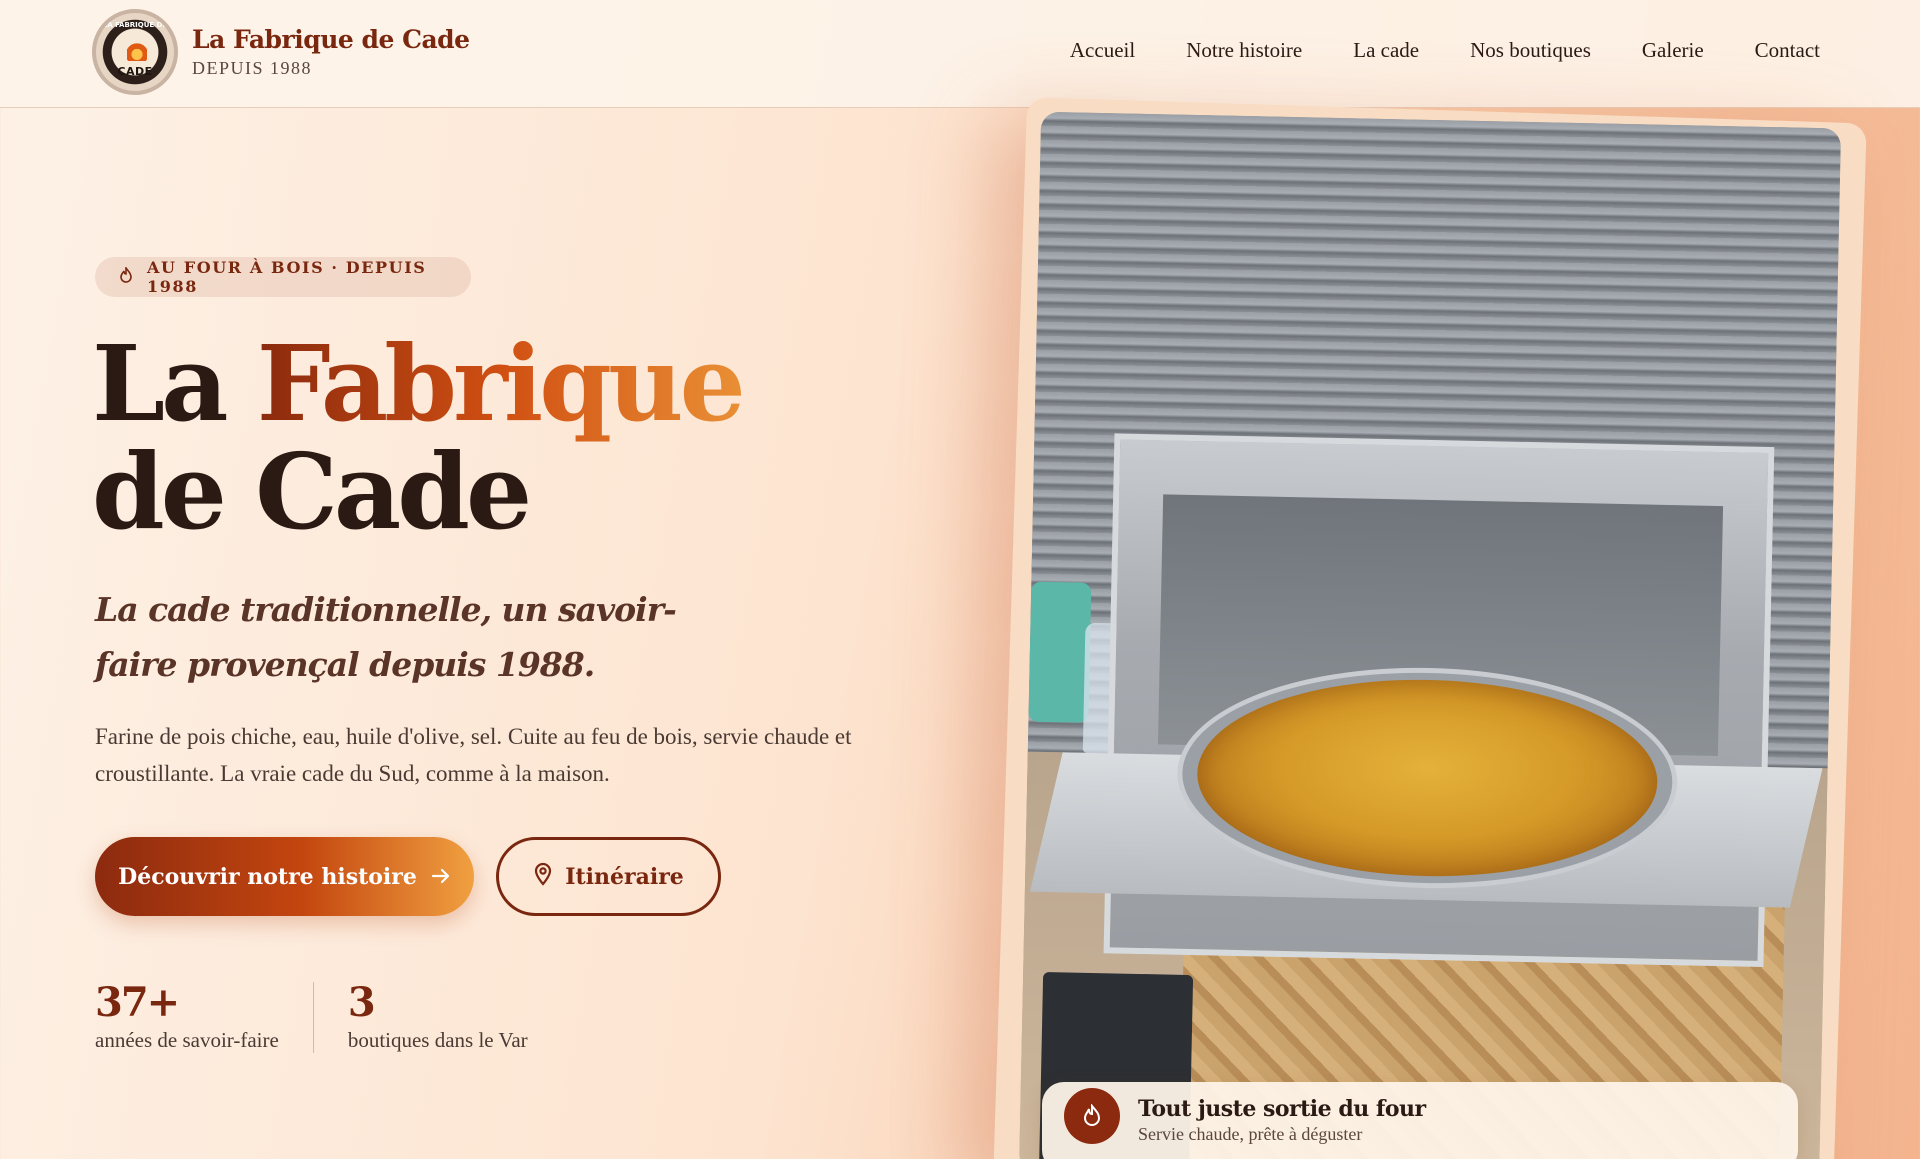 The image size is (1920, 1159). I want to click on itinerary-button: Itinéraire, so click(608, 876).